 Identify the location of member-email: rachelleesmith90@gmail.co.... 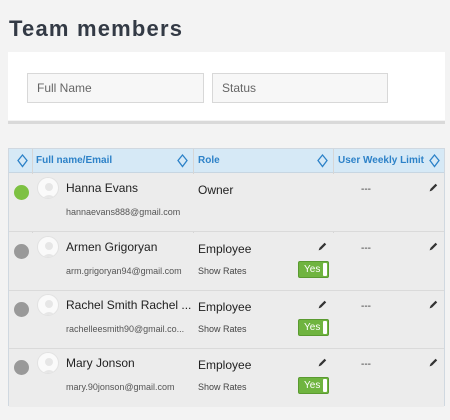
(125, 329).